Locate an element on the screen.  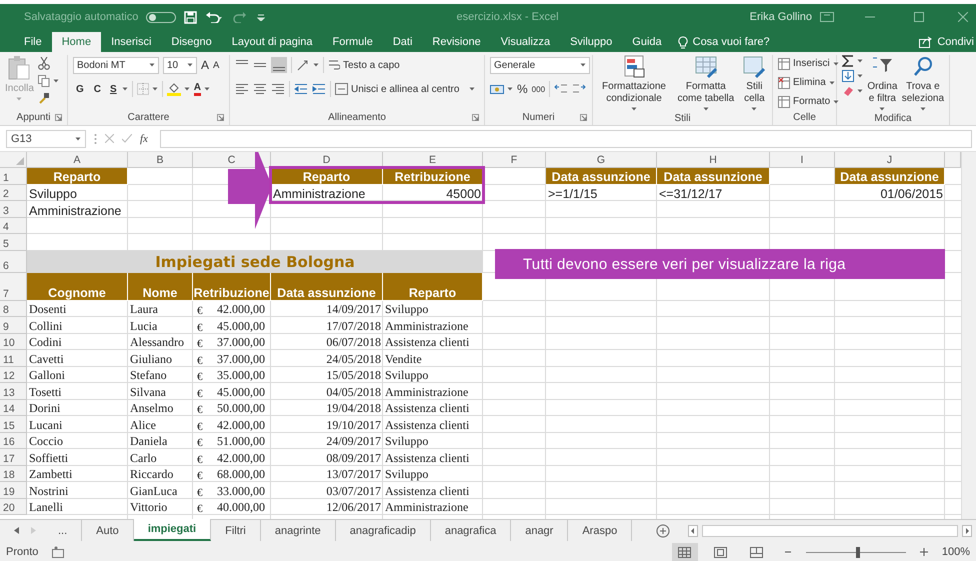
amount-text: 50.000,00 is located at coordinates (241, 408).